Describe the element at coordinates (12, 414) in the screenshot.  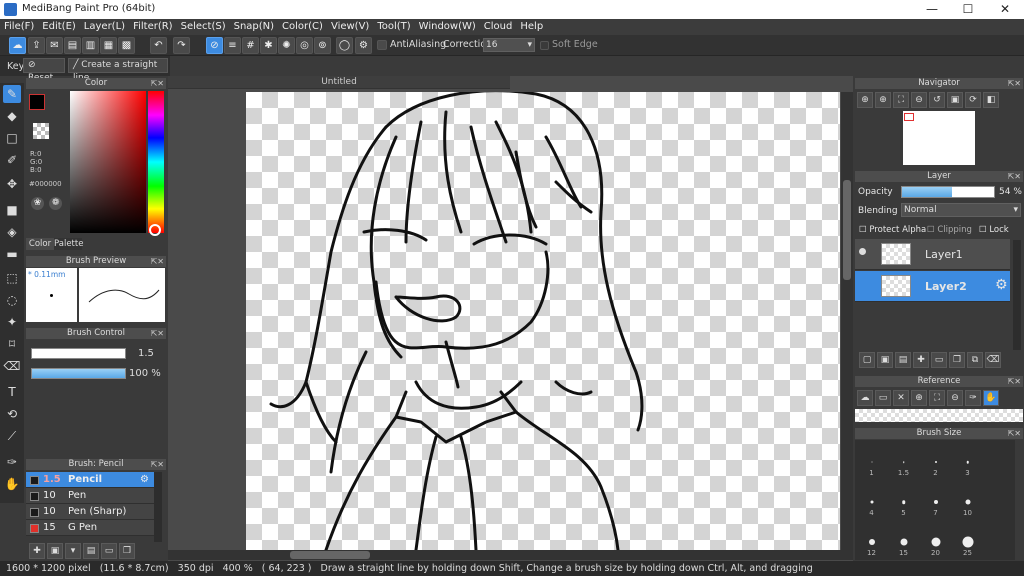
I see `operation-tool-icon: ⟲` at that location.